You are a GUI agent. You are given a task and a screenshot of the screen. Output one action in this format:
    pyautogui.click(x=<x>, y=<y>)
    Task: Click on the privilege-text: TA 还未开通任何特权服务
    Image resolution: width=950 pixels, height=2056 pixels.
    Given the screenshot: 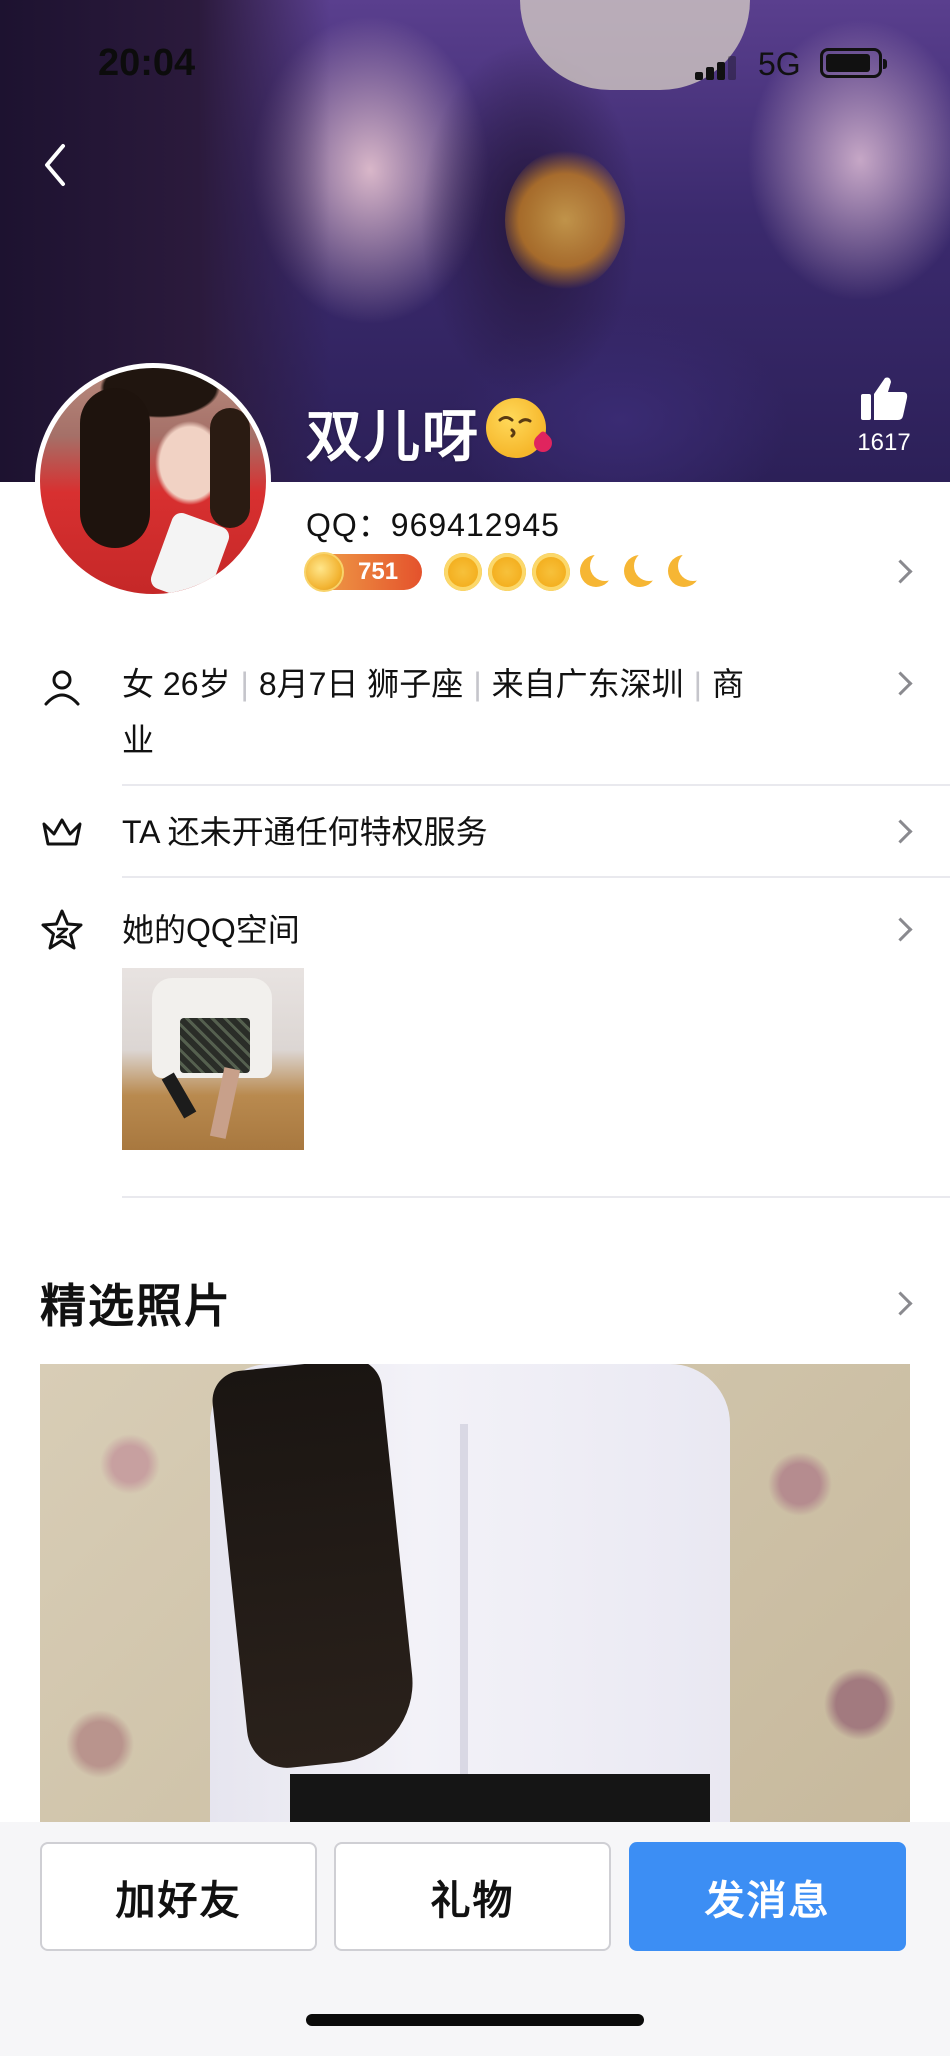 What is the action you would take?
    pyautogui.click(x=305, y=832)
    